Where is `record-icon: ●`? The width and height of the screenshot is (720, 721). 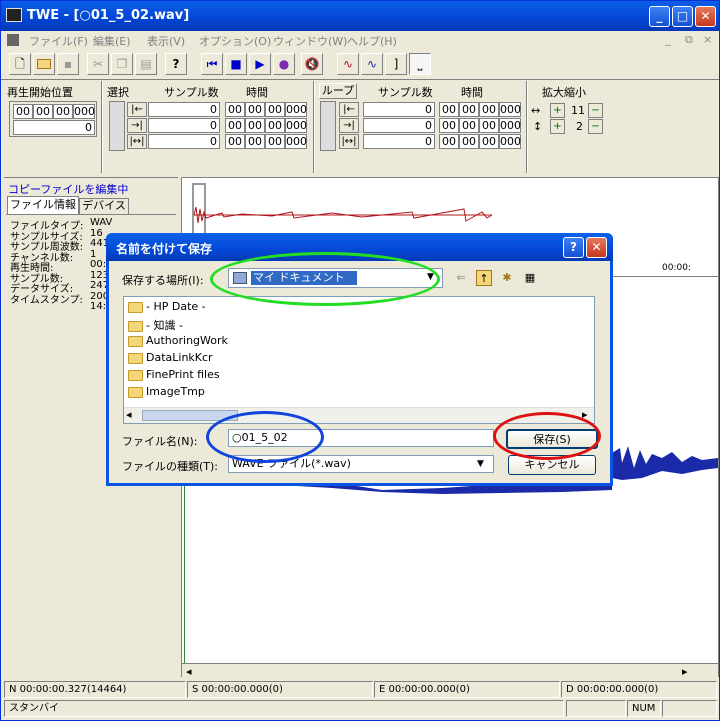 record-icon: ● is located at coordinates (284, 64).